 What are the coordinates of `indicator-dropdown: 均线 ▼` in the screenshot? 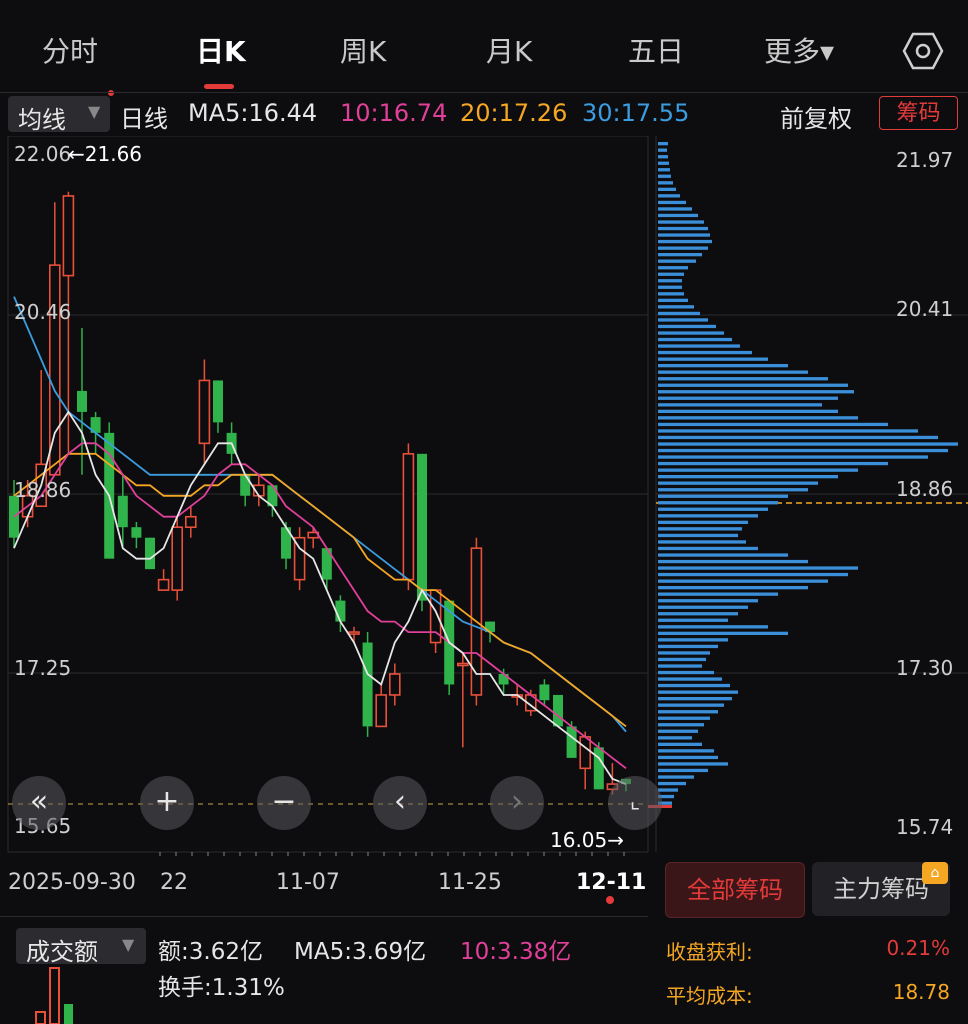 It's located at (59, 115).